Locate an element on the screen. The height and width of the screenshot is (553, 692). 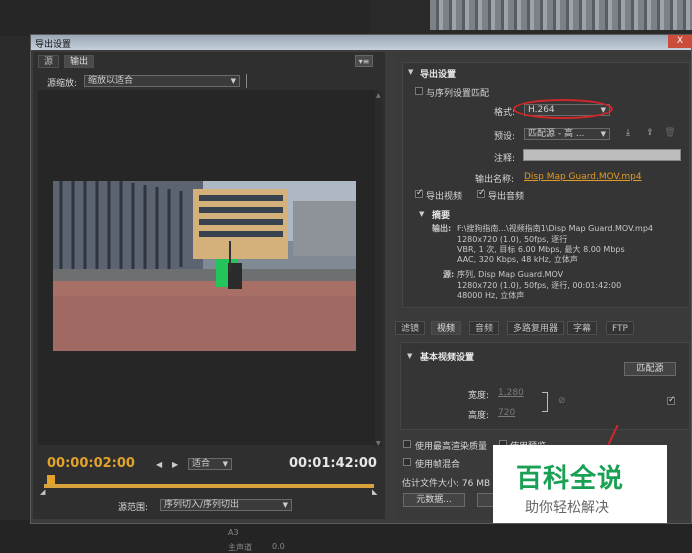
basic-video-header: 基本视频设置 is located at coordinates (447, 358).